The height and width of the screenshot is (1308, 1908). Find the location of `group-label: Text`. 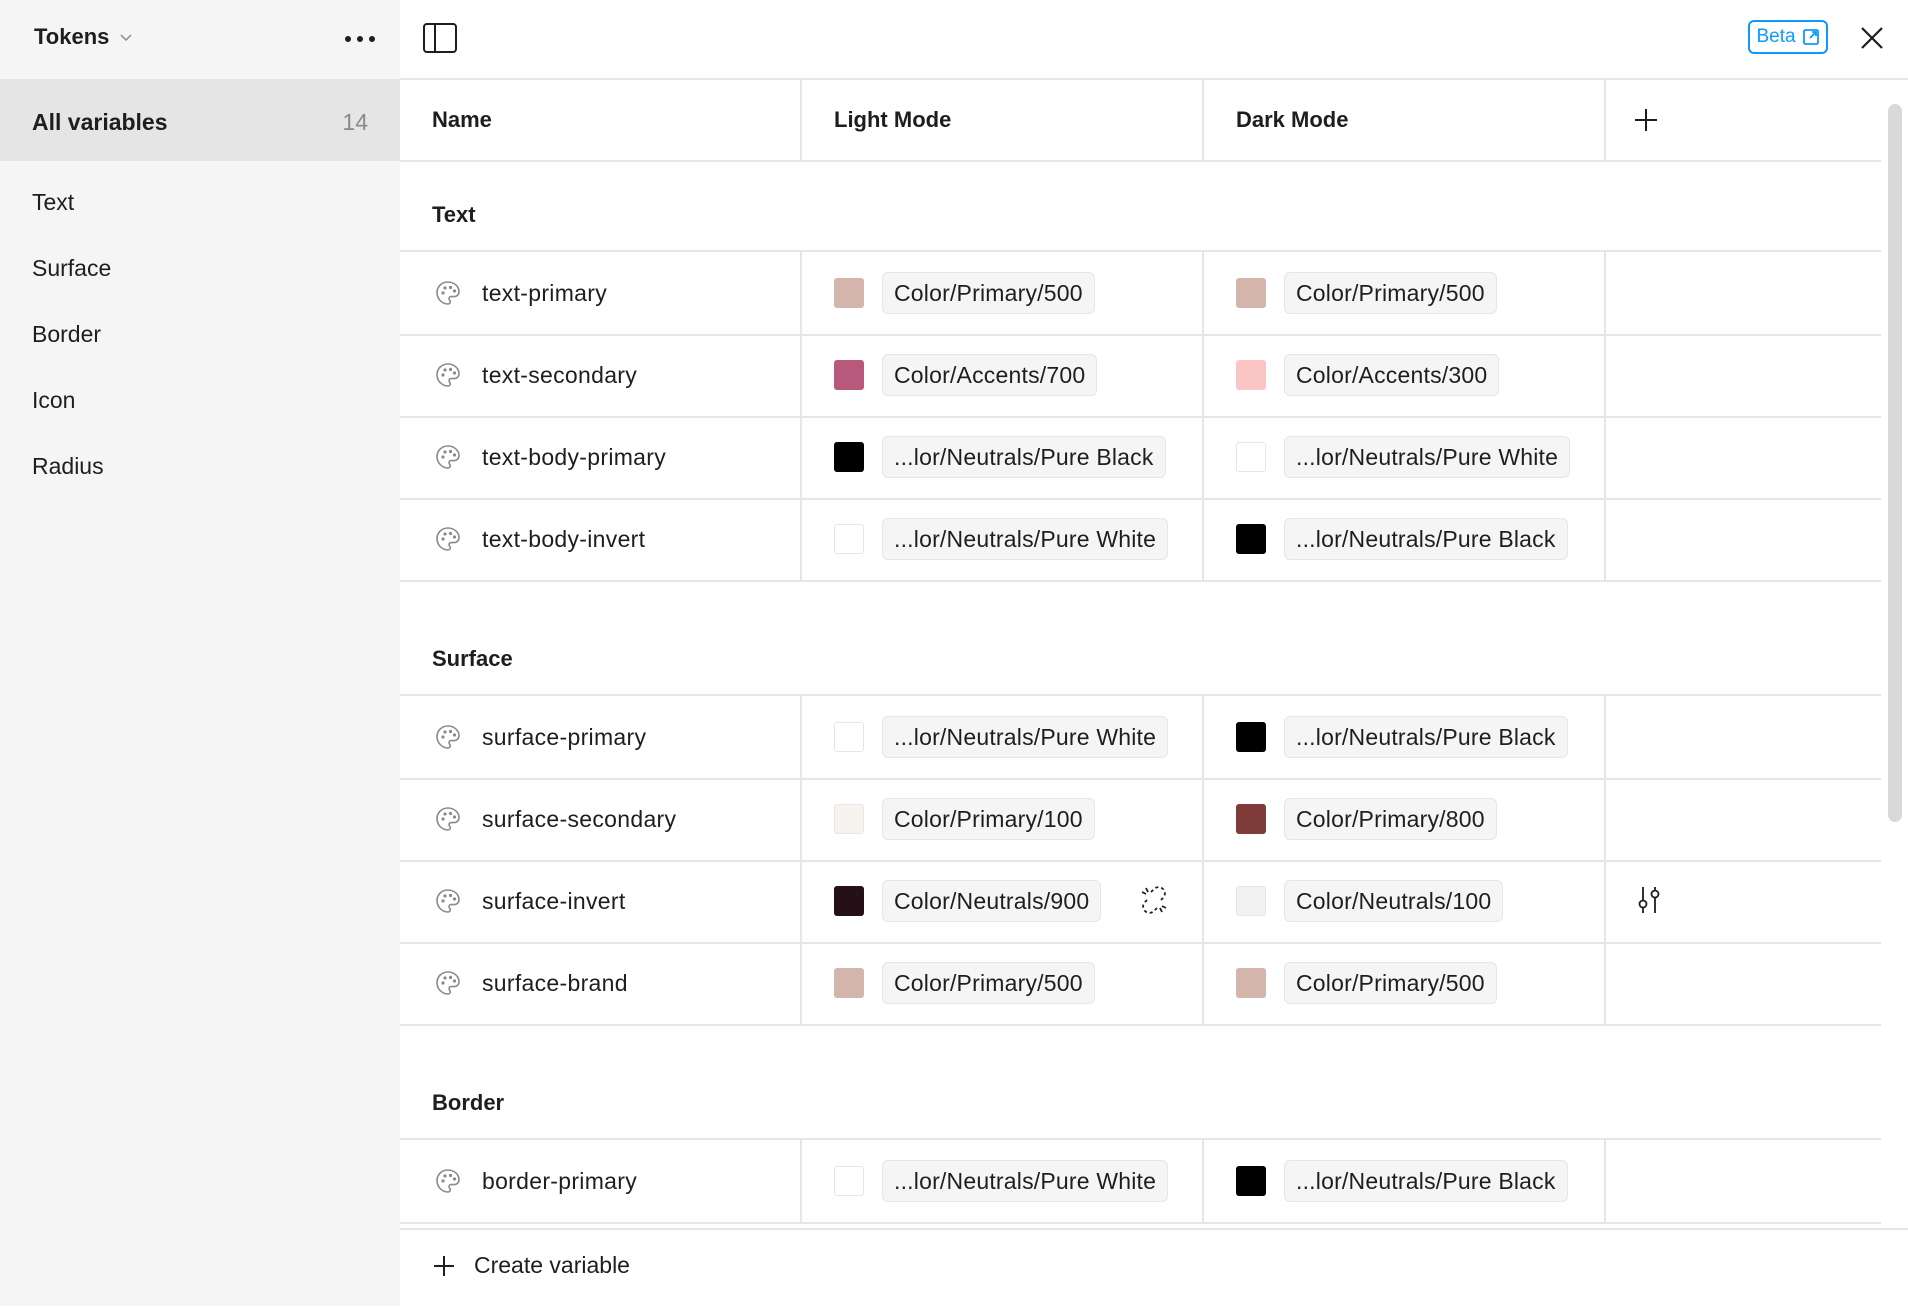

group-label: Text is located at coordinates (454, 214).